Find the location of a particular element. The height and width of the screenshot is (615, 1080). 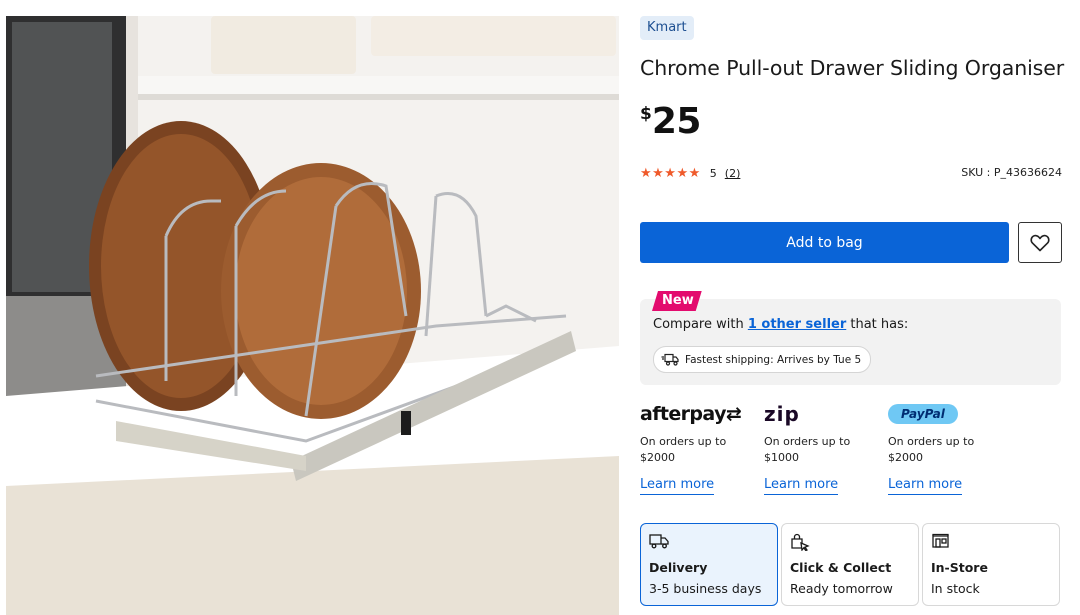

paypal-learn-more-link: Learn more is located at coordinates (925, 486).